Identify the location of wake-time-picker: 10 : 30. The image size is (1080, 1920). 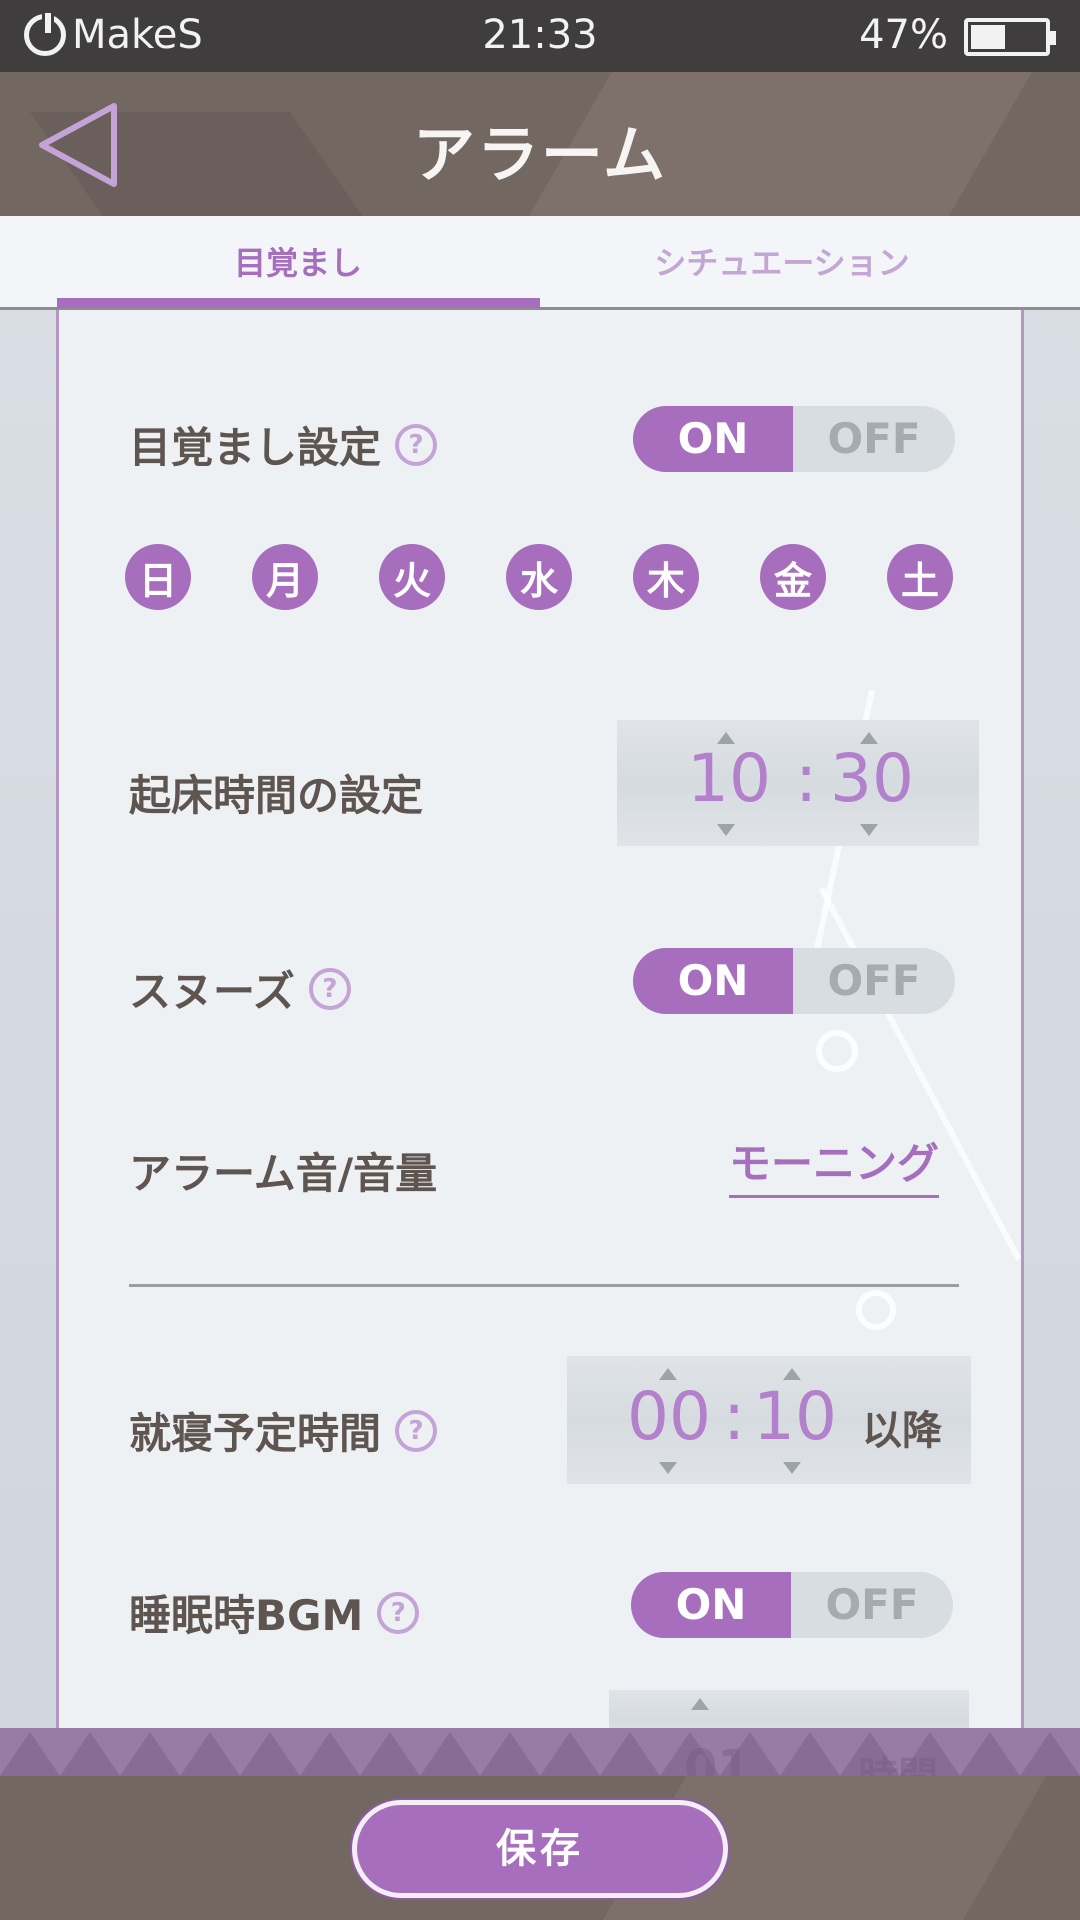
(798, 783).